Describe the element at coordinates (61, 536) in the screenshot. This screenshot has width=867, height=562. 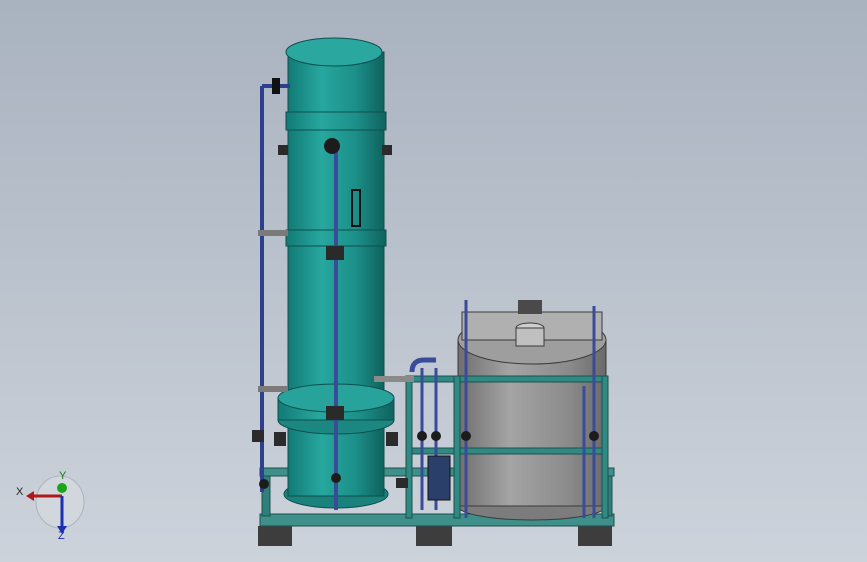
I see `z-axis-label: Z` at that location.